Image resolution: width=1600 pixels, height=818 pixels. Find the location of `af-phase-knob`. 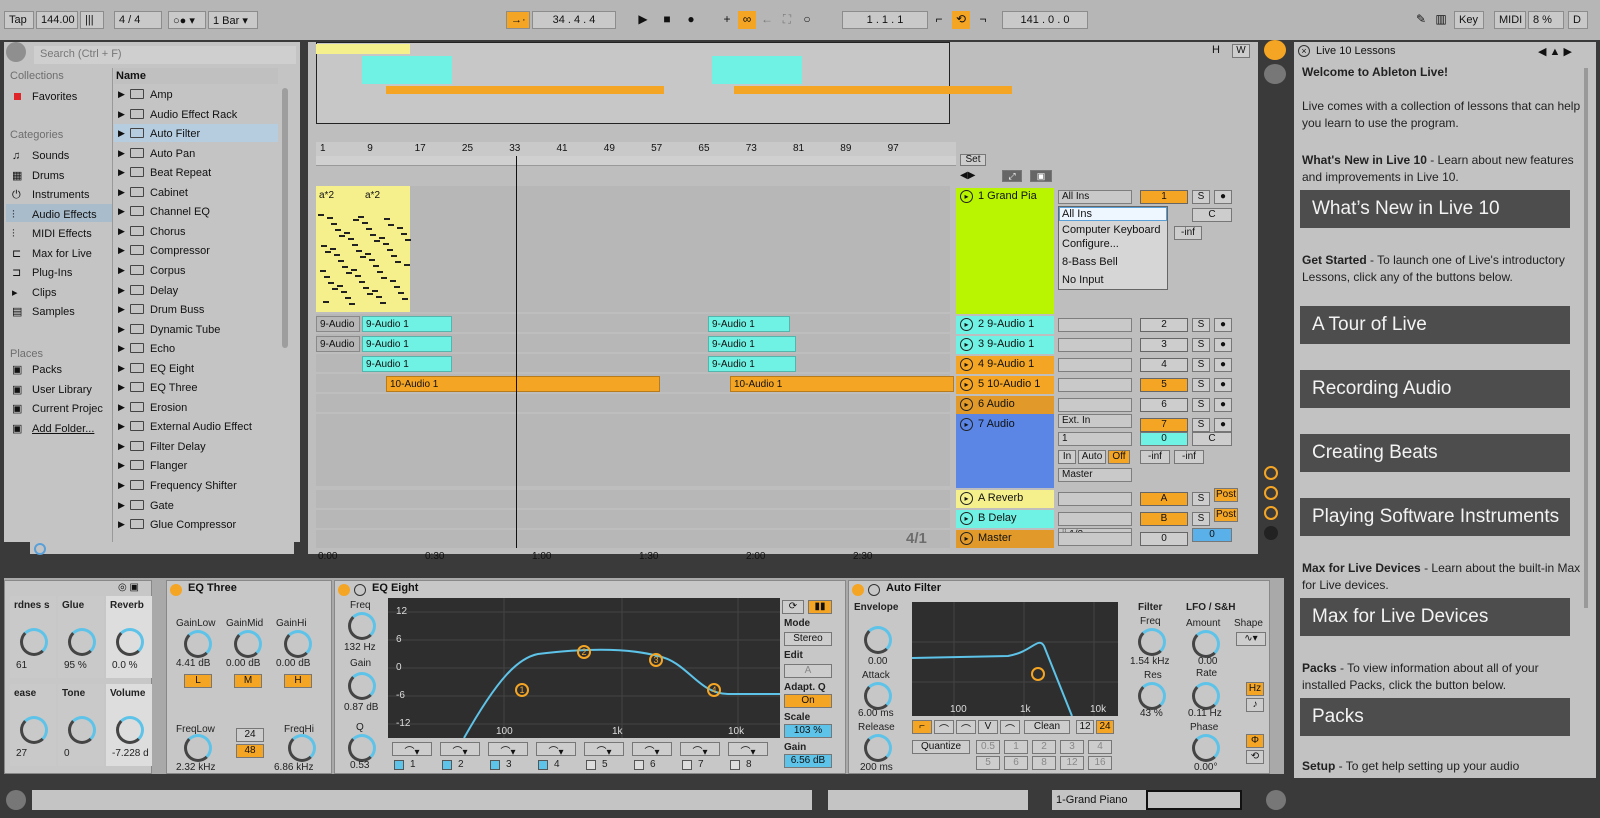

af-phase-knob is located at coordinates (1206, 748).